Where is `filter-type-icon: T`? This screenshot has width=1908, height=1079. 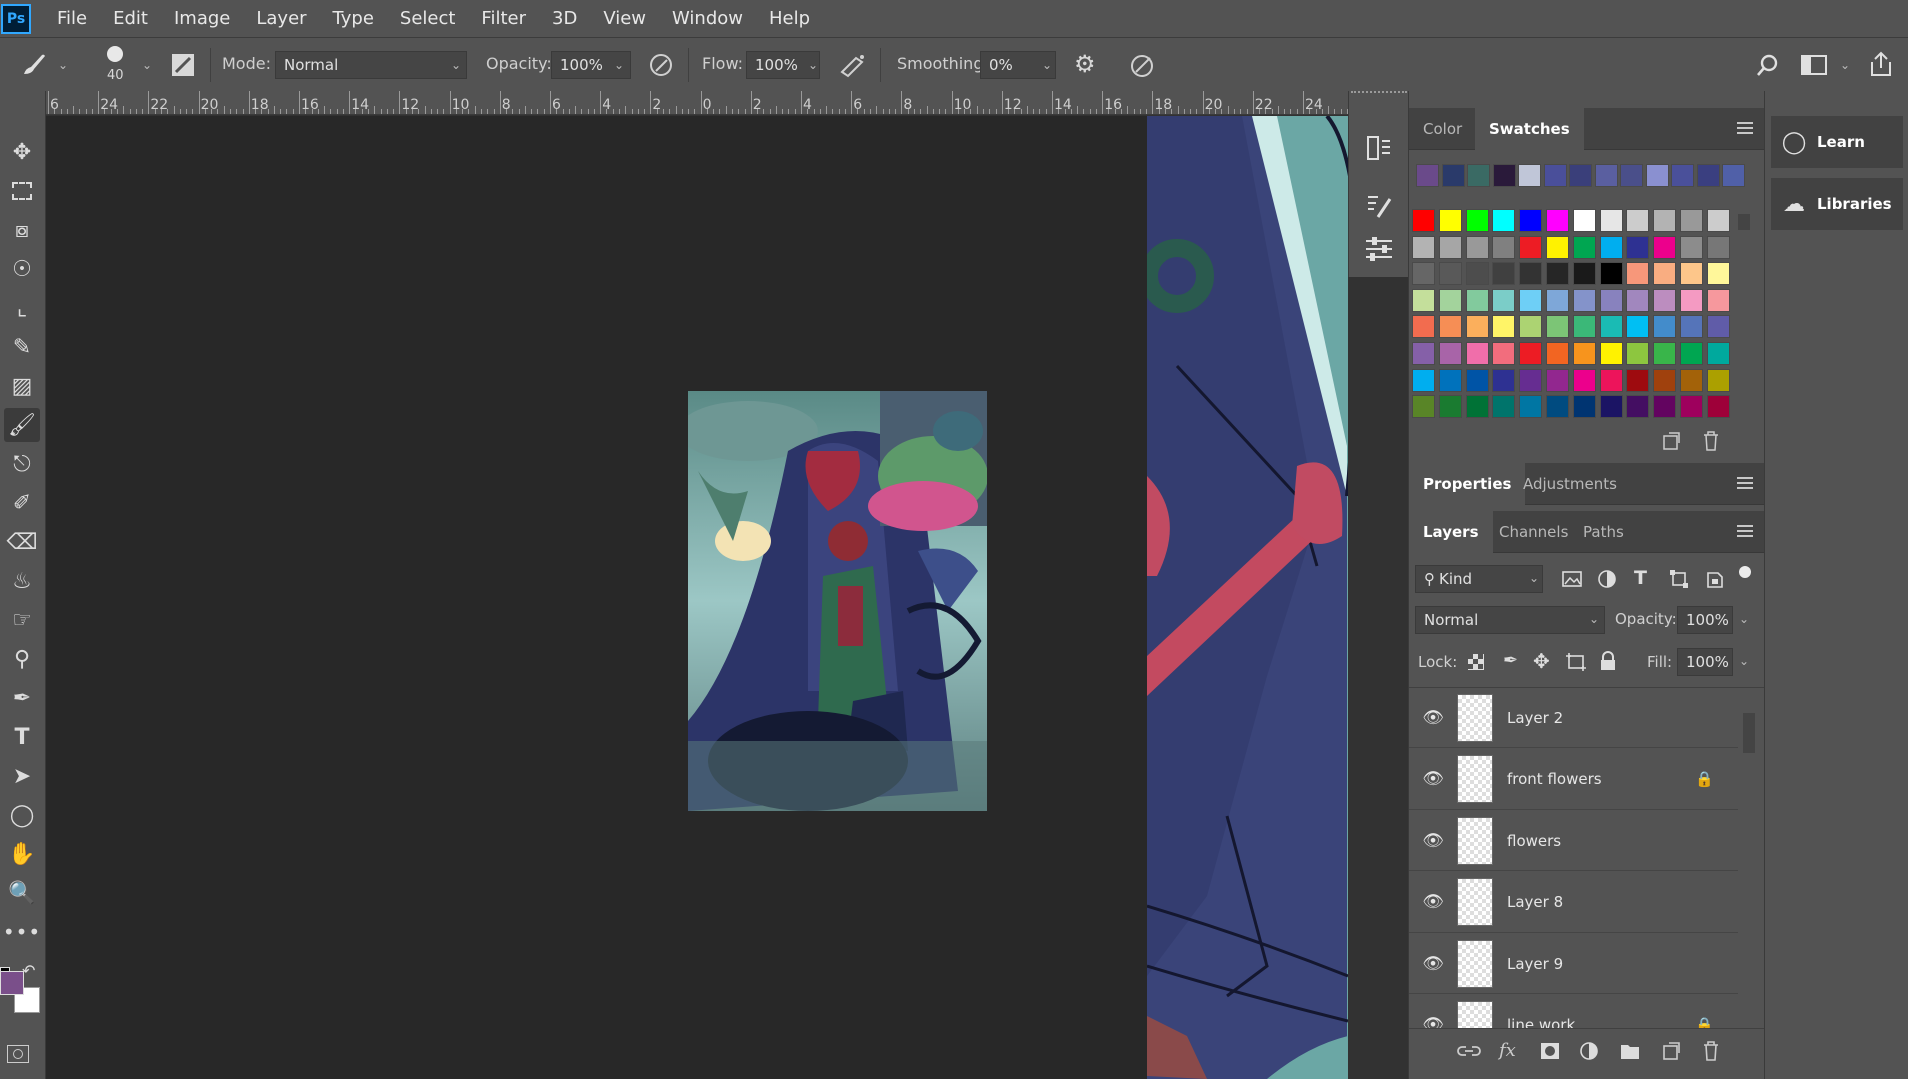
filter-type-icon: T is located at coordinates (1640, 578).